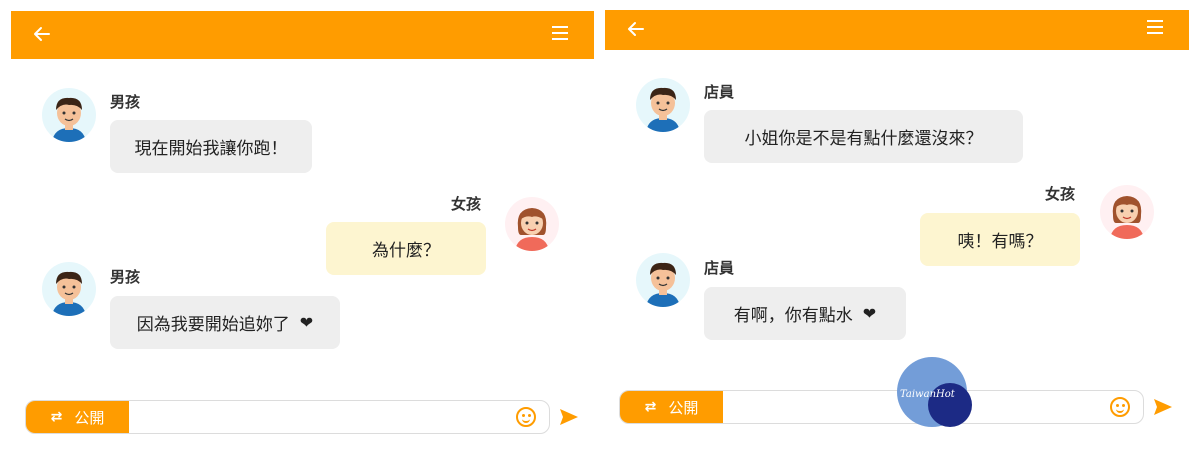 The width and height of the screenshot is (1200, 450). I want to click on message-bubble: 現在開始我讓你跑！, so click(211, 146).